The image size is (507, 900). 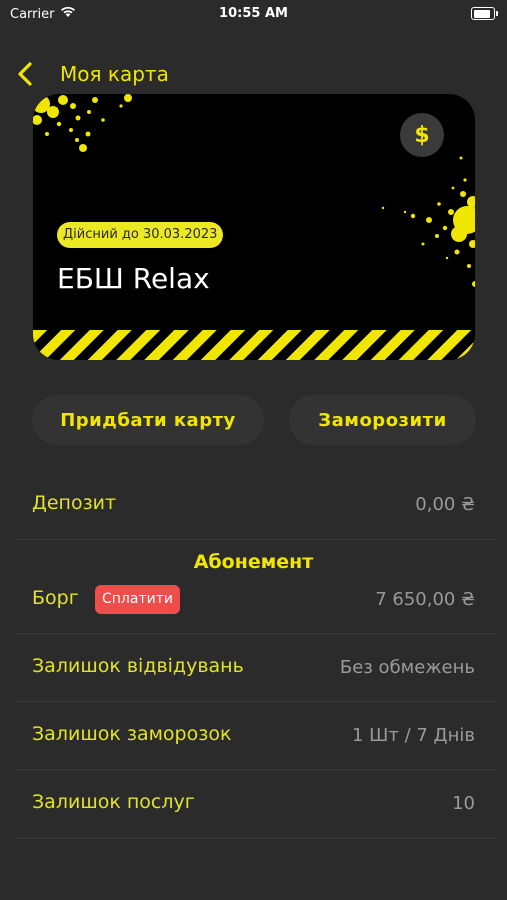 What do you see at coordinates (132, 734) in the screenshot?
I see `freezes-remaining-label: Залишок заморозок` at bounding box center [132, 734].